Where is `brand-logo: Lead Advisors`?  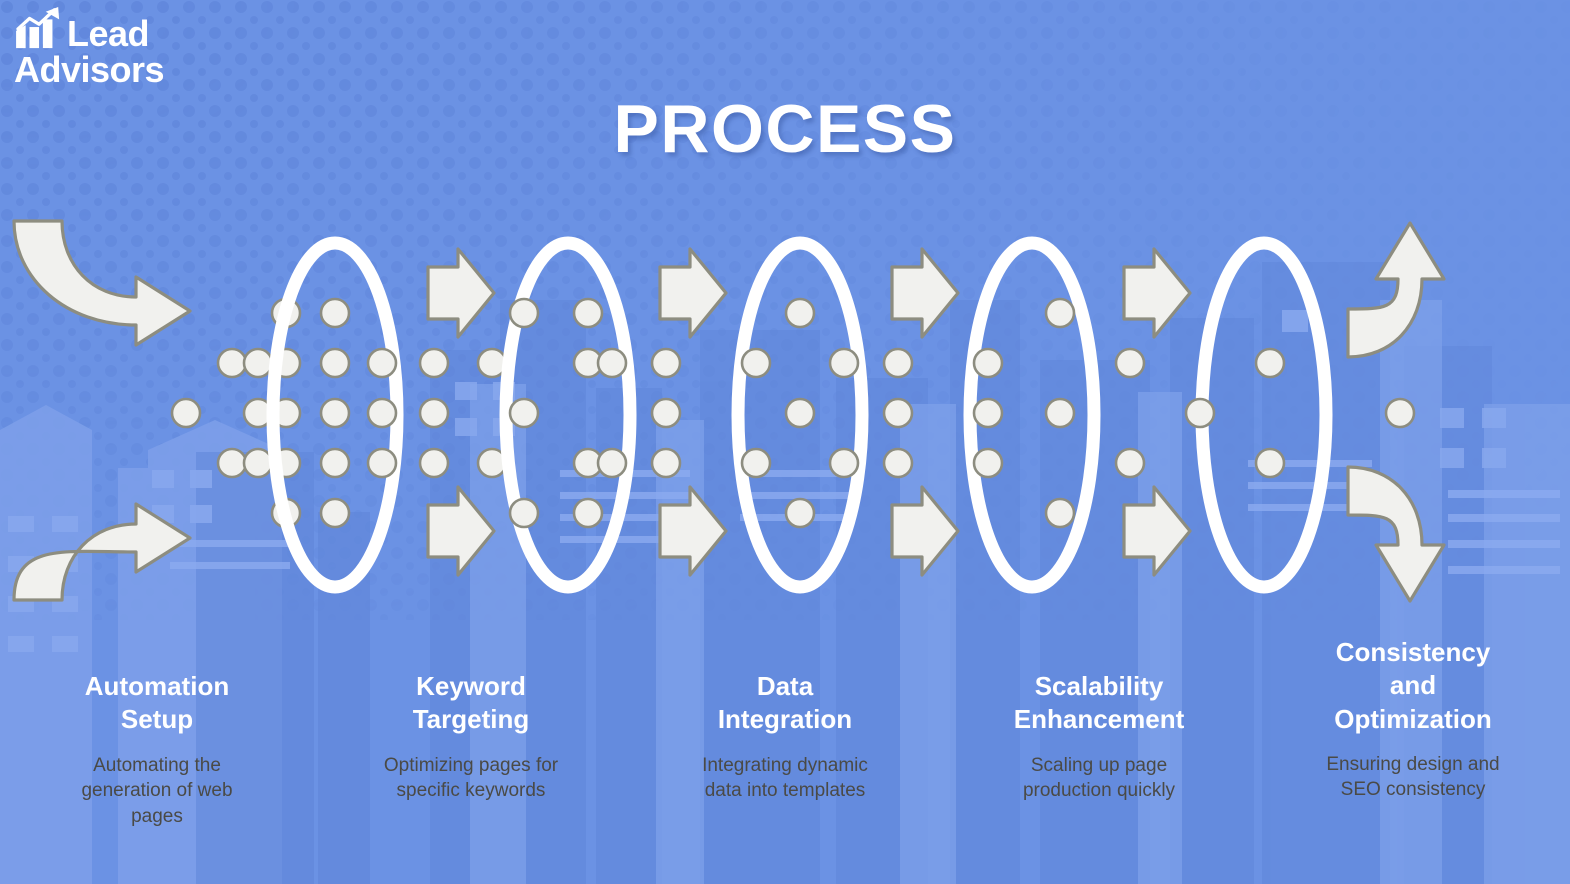 brand-logo: Lead Advisors is located at coordinates (89, 48).